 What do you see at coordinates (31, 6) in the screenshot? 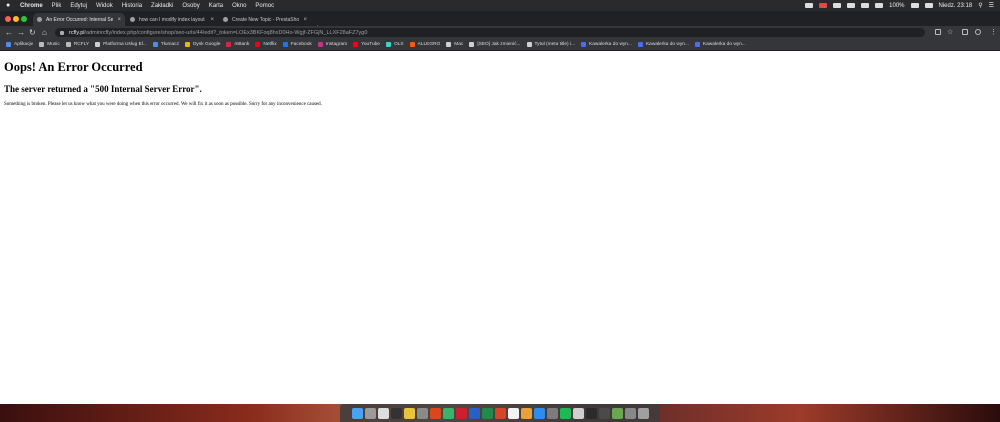
I see `menu-item-app: Chrome` at bounding box center [31, 6].